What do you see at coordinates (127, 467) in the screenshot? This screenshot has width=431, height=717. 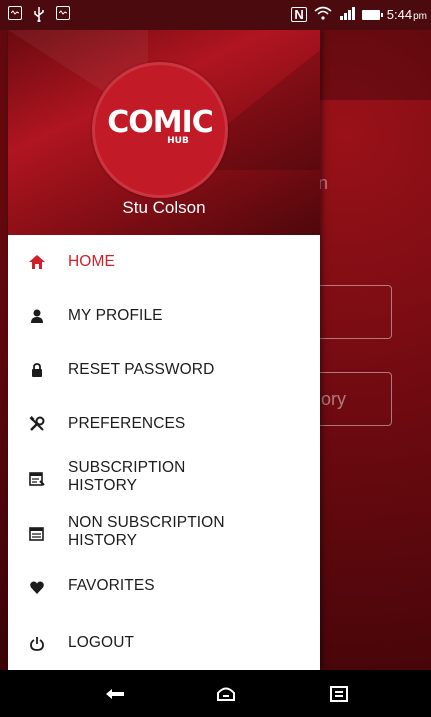 I see `menu-item-label-line1: SUBSCRIPTION` at bounding box center [127, 467].